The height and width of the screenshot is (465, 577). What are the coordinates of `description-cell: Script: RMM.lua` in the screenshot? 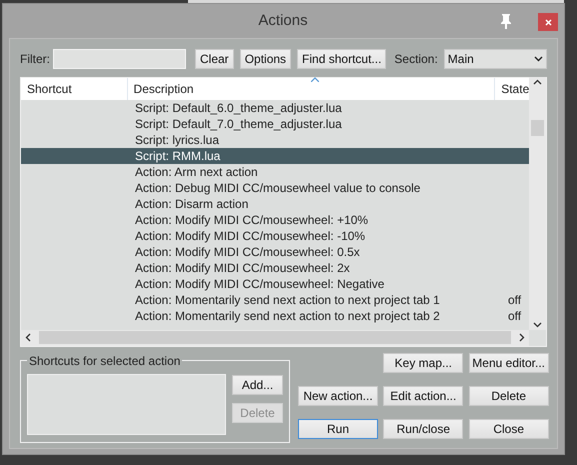 It's located at (177, 155).